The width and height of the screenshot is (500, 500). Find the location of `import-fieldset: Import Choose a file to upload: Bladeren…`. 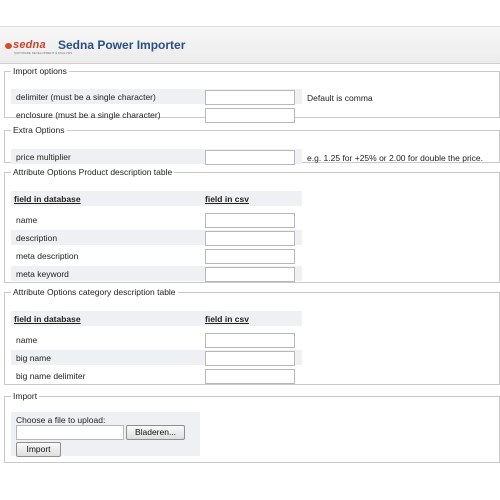

import-fieldset: Import Choose a file to upload: Bladeren… is located at coordinates (252, 427).